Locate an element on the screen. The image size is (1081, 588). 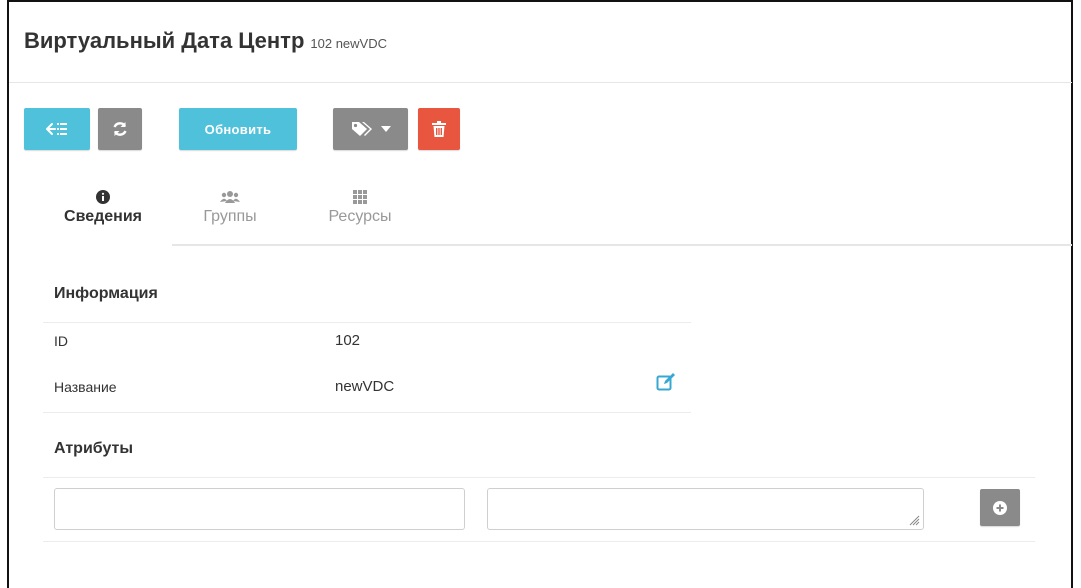
info-section-title: Информация is located at coordinates (106, 293).